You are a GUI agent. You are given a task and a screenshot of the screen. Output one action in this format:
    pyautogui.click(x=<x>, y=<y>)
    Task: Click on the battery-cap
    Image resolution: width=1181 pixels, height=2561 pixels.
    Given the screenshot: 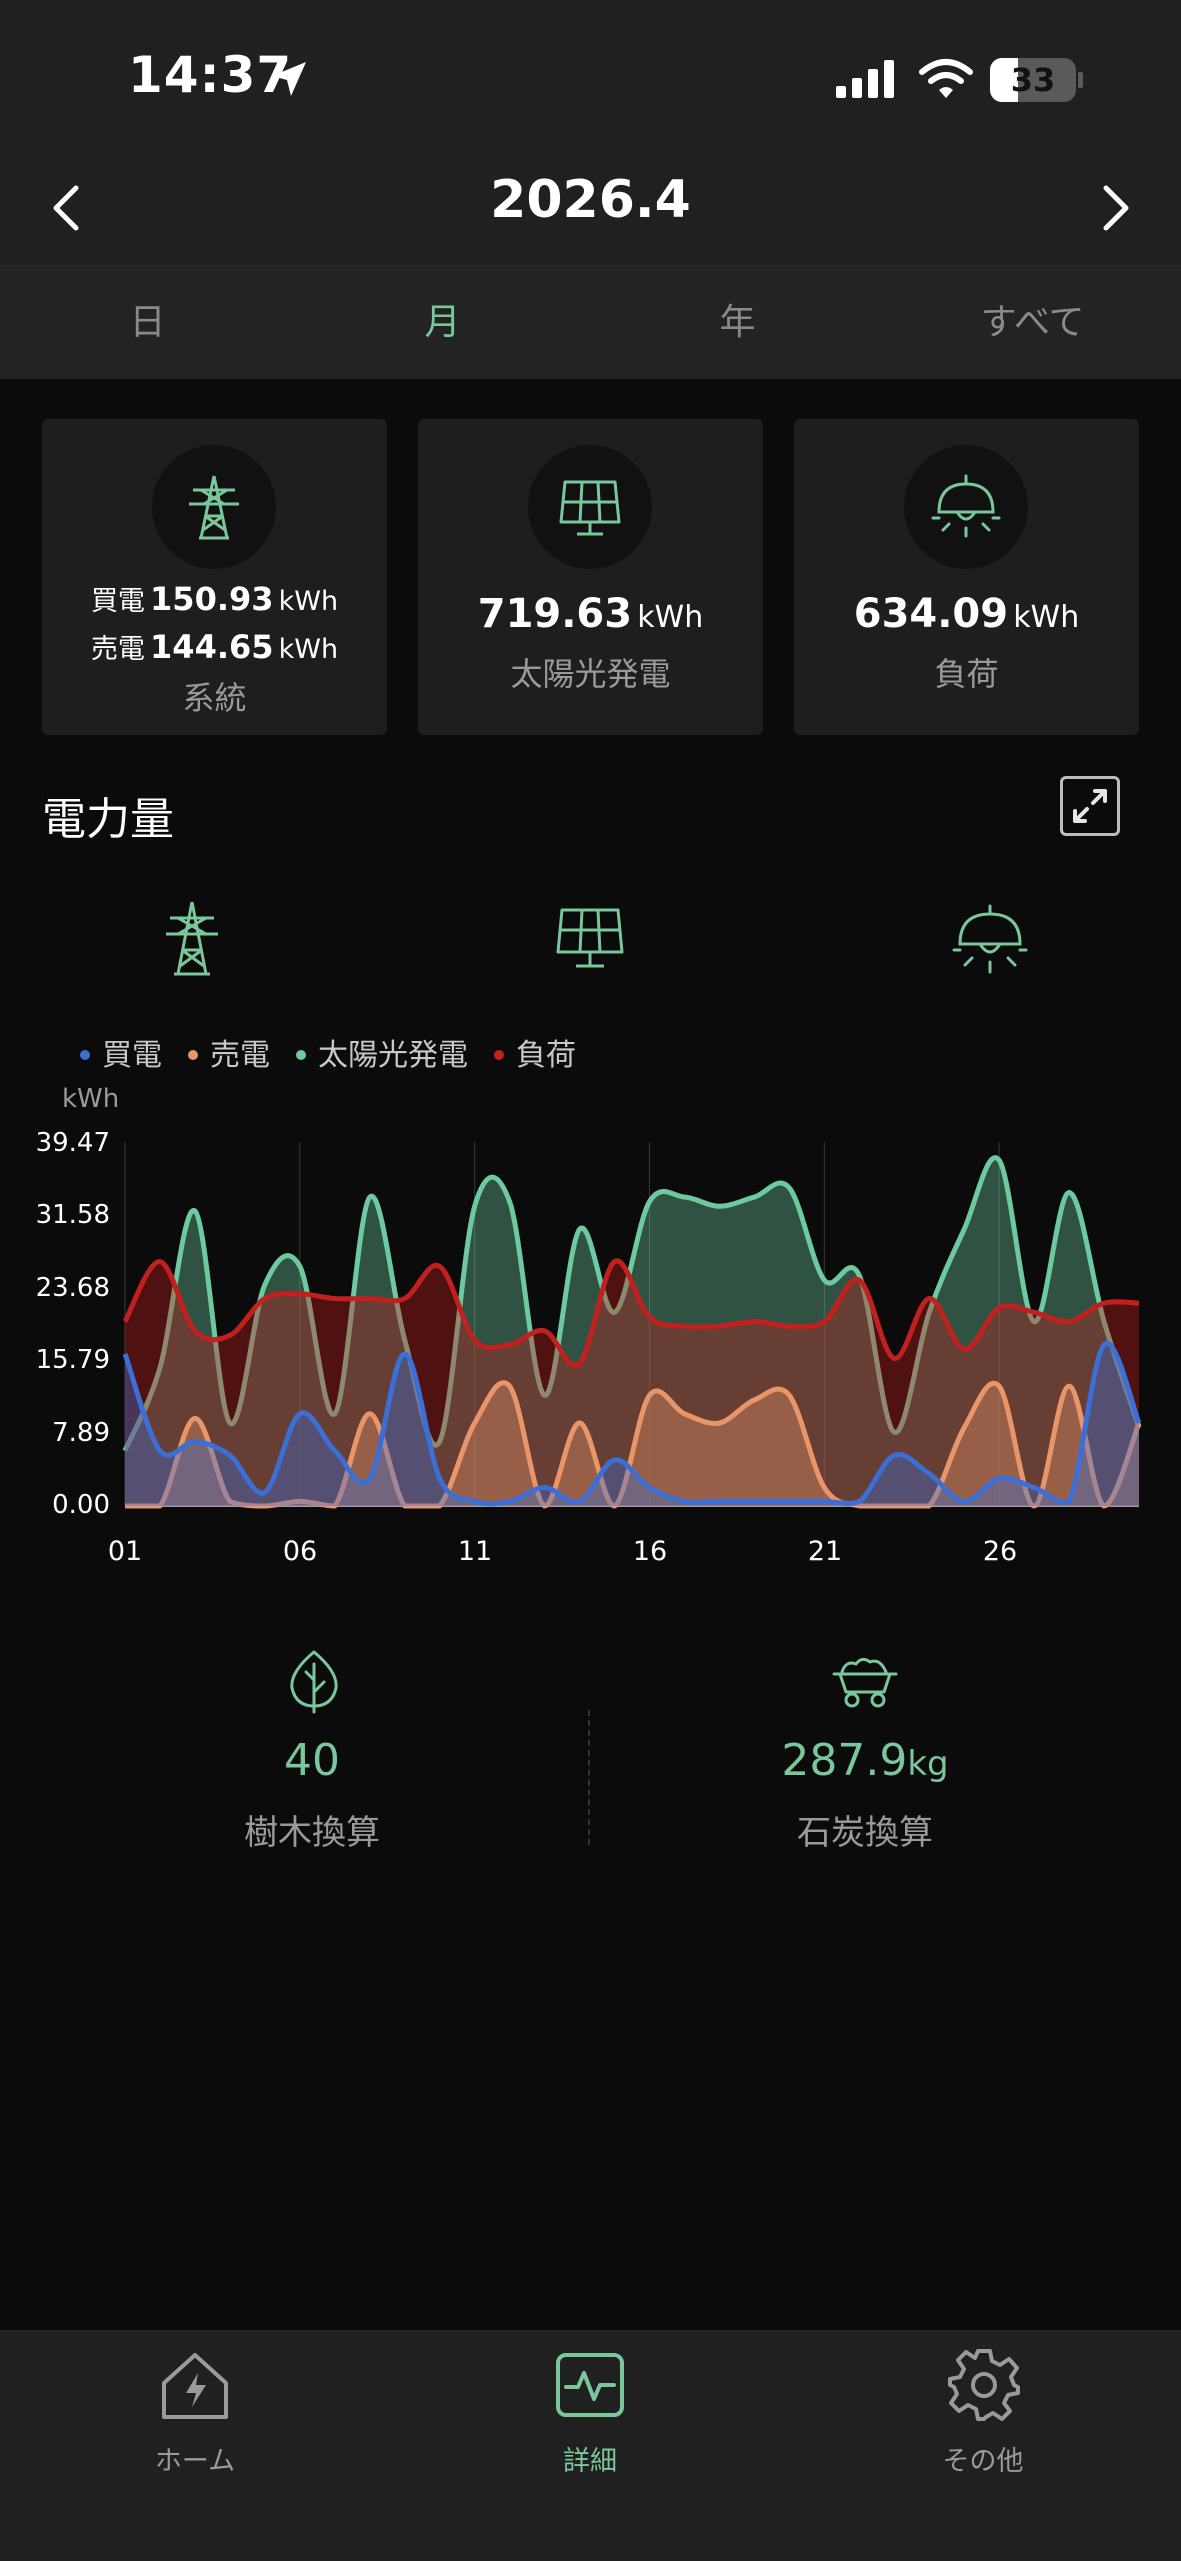 What is the action you would take?
    pyautogui.click(x=1080, y=80)
    